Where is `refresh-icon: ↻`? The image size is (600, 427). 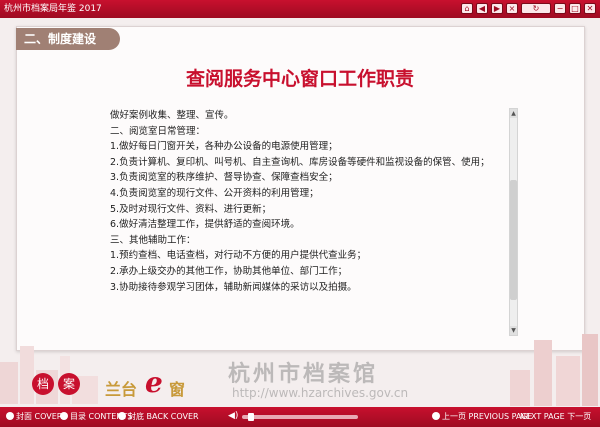
refresh-icon: ↻ is located at coordinates (536, 8).